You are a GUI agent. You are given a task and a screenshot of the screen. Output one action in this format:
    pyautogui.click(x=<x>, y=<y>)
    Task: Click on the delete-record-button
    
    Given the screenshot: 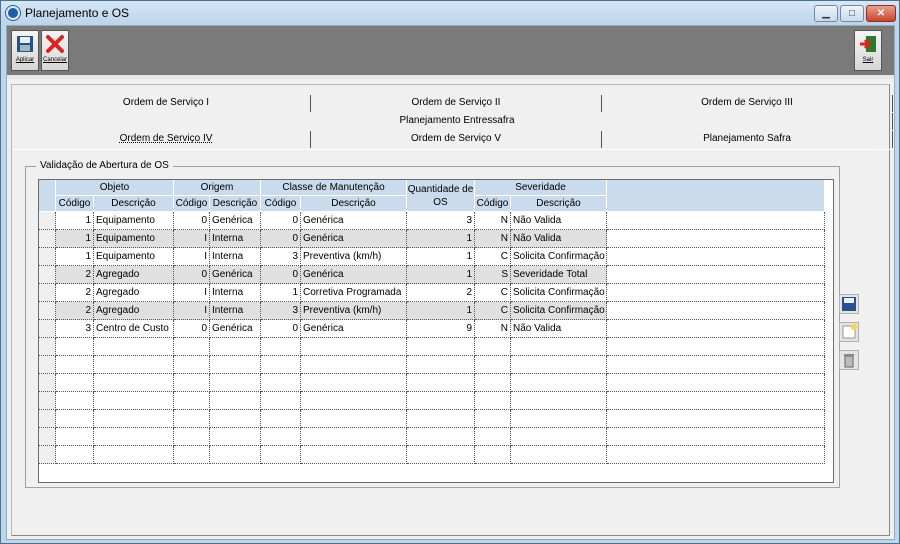 What is the action you would take?
    pyautogui.click(x=849, y=360)
    